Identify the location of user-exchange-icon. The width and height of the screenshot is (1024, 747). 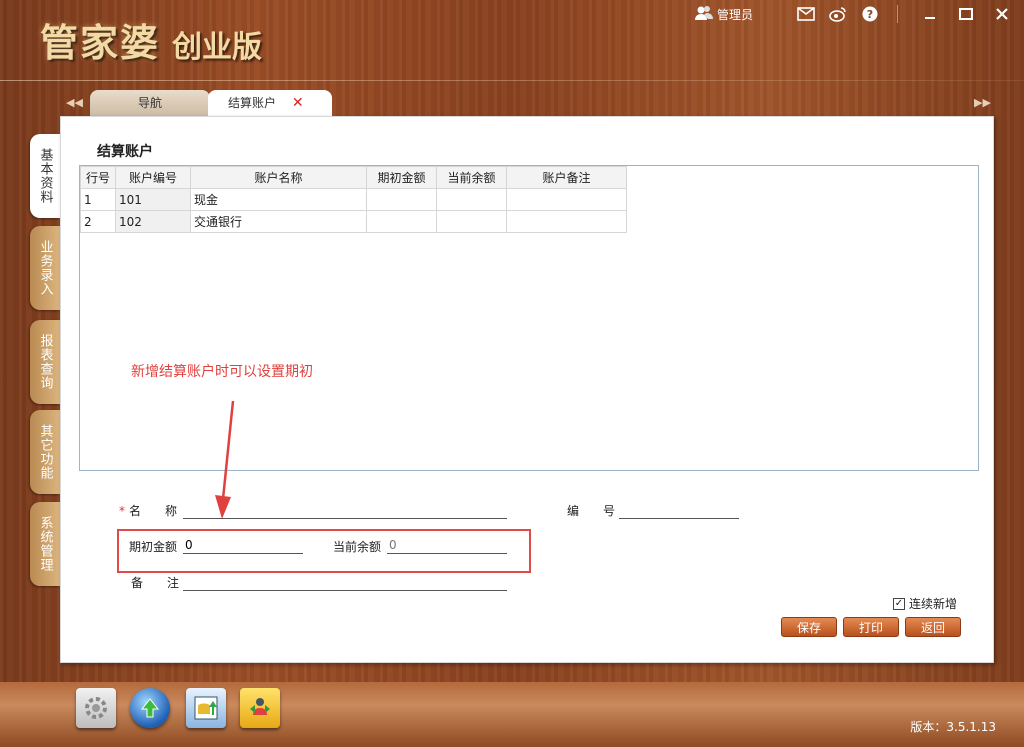
(260, 708).